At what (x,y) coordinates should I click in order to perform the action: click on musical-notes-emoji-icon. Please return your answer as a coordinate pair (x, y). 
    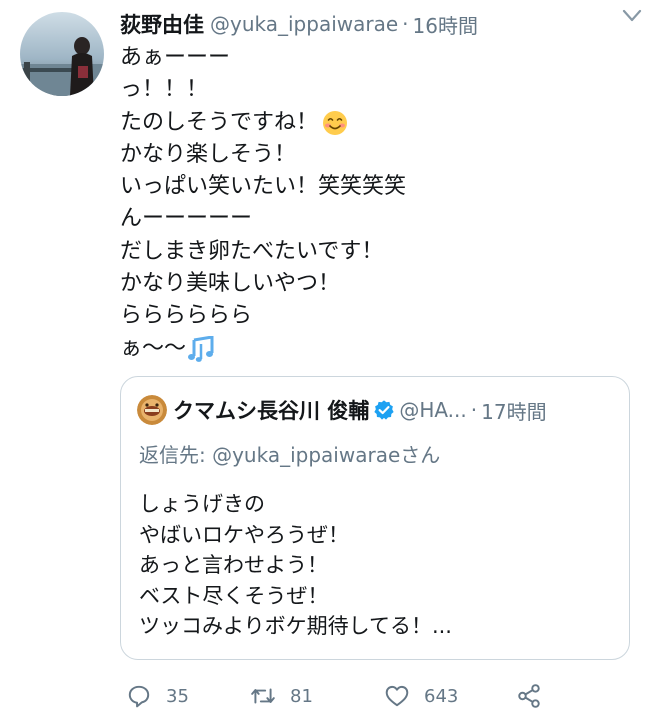
    Looking at the image, I should click on (201, 348).